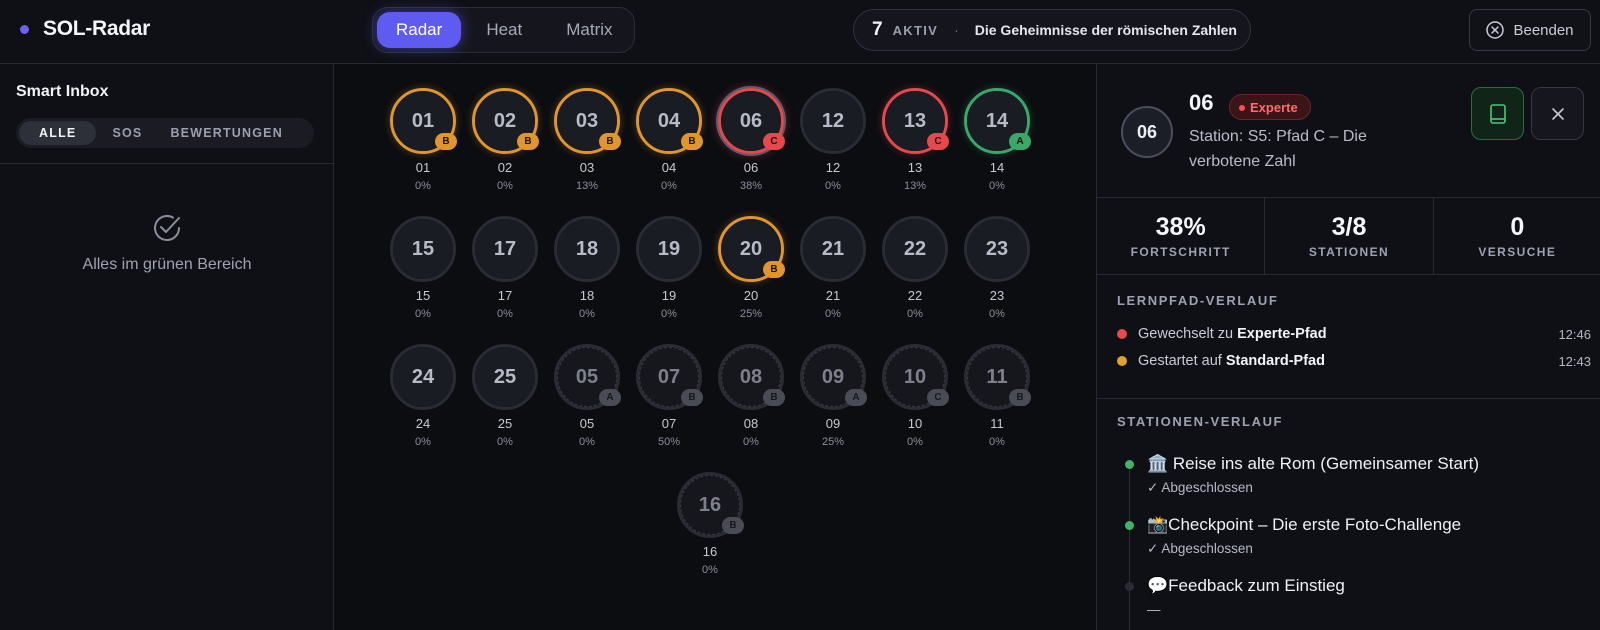 The height and width of the screenshot is (630, 1600). Describe the element at coordinates (505, 128) in the screenshot. I see `station-node: 02 B 02 0%` at that location.